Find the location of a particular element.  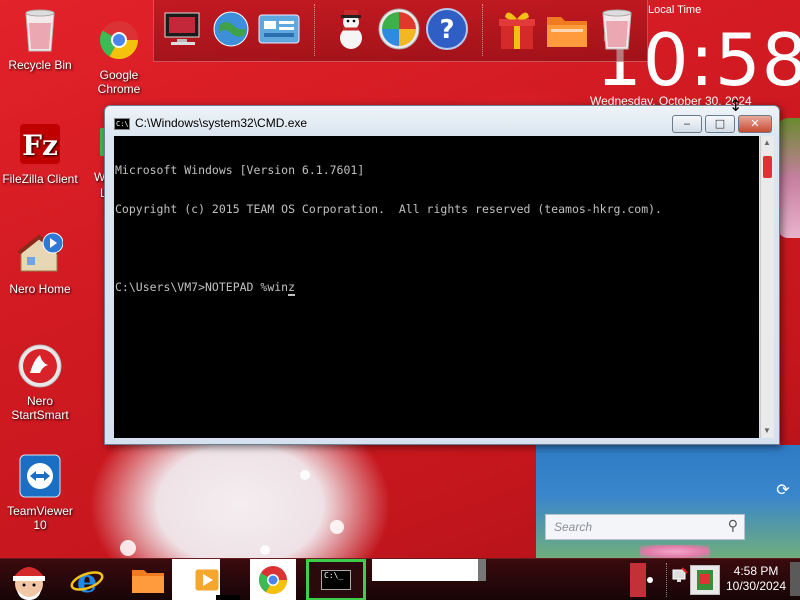

nero-startsmart-icon is located at coordinates (40, 366).